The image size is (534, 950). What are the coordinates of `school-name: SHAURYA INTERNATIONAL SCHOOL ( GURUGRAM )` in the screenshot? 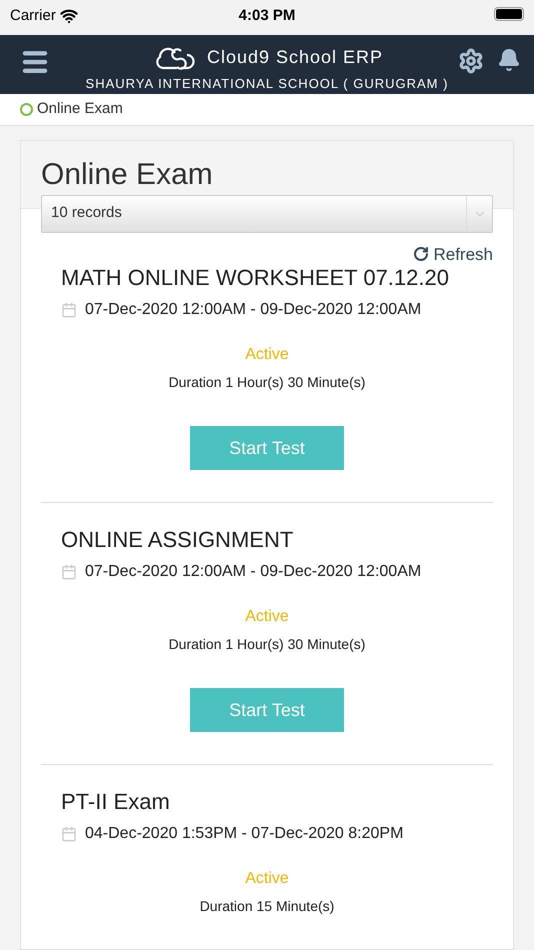 It's located at (267, 84).